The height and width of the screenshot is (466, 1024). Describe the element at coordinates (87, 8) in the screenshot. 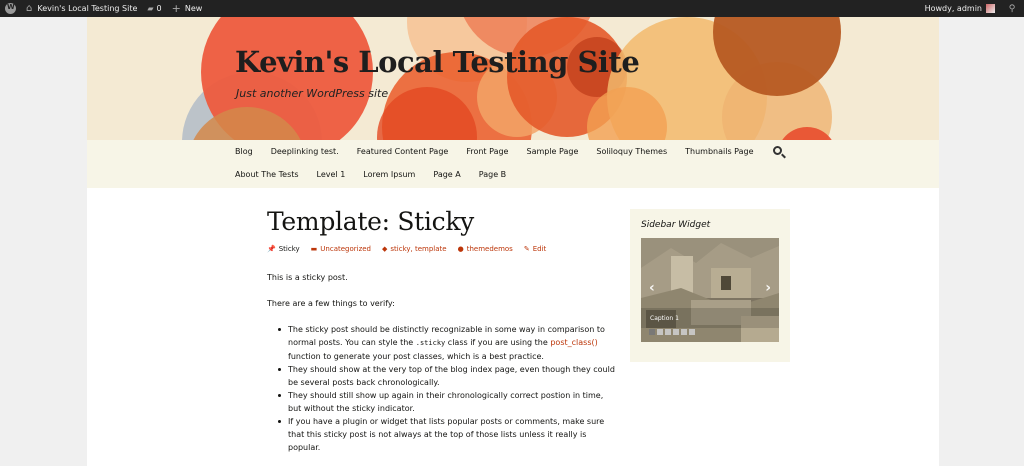

I see `site-name-label: Kevin's Local Testing Site` at that location.